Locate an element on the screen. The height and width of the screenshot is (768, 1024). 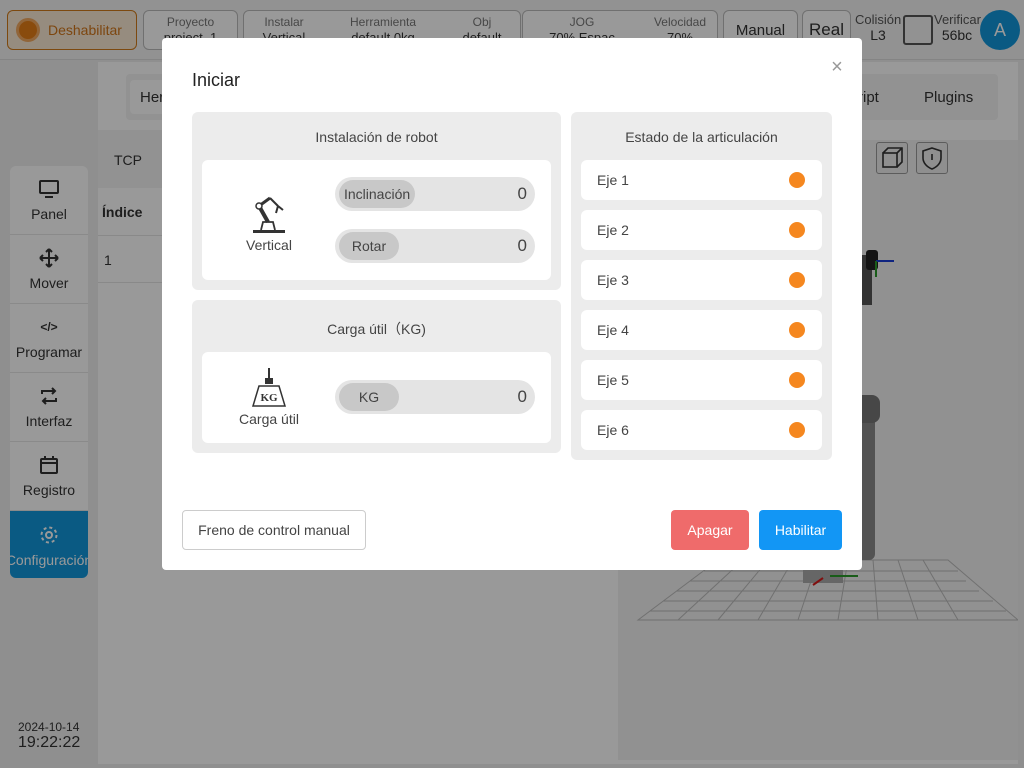
tilt-value: 0 is located at coordinates (522, 193).